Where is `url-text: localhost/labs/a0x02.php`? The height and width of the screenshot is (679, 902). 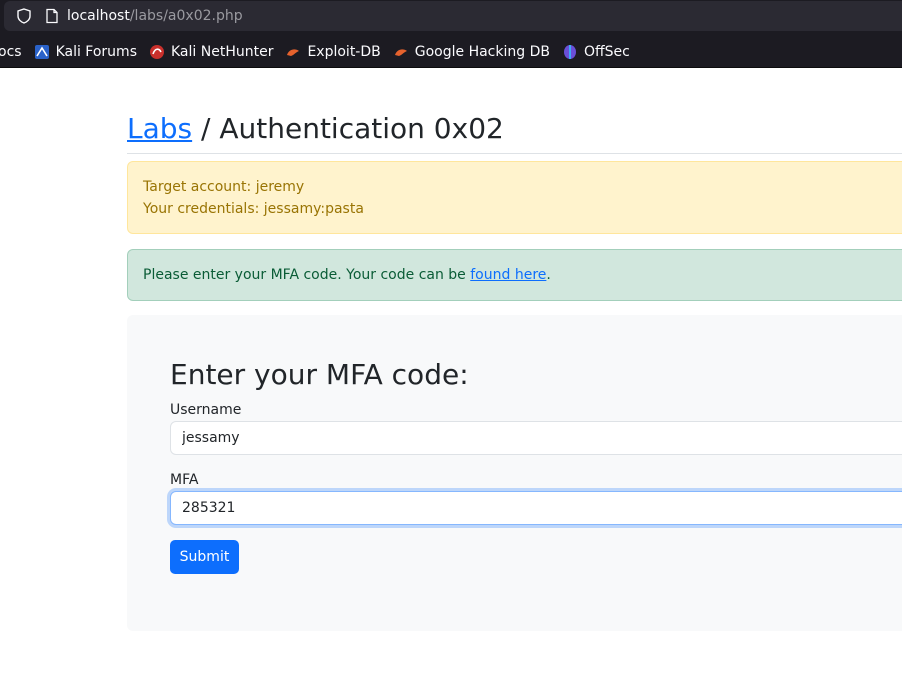 url-text: localhost/labs/a0x02.php is located at coordinates (155, 16).